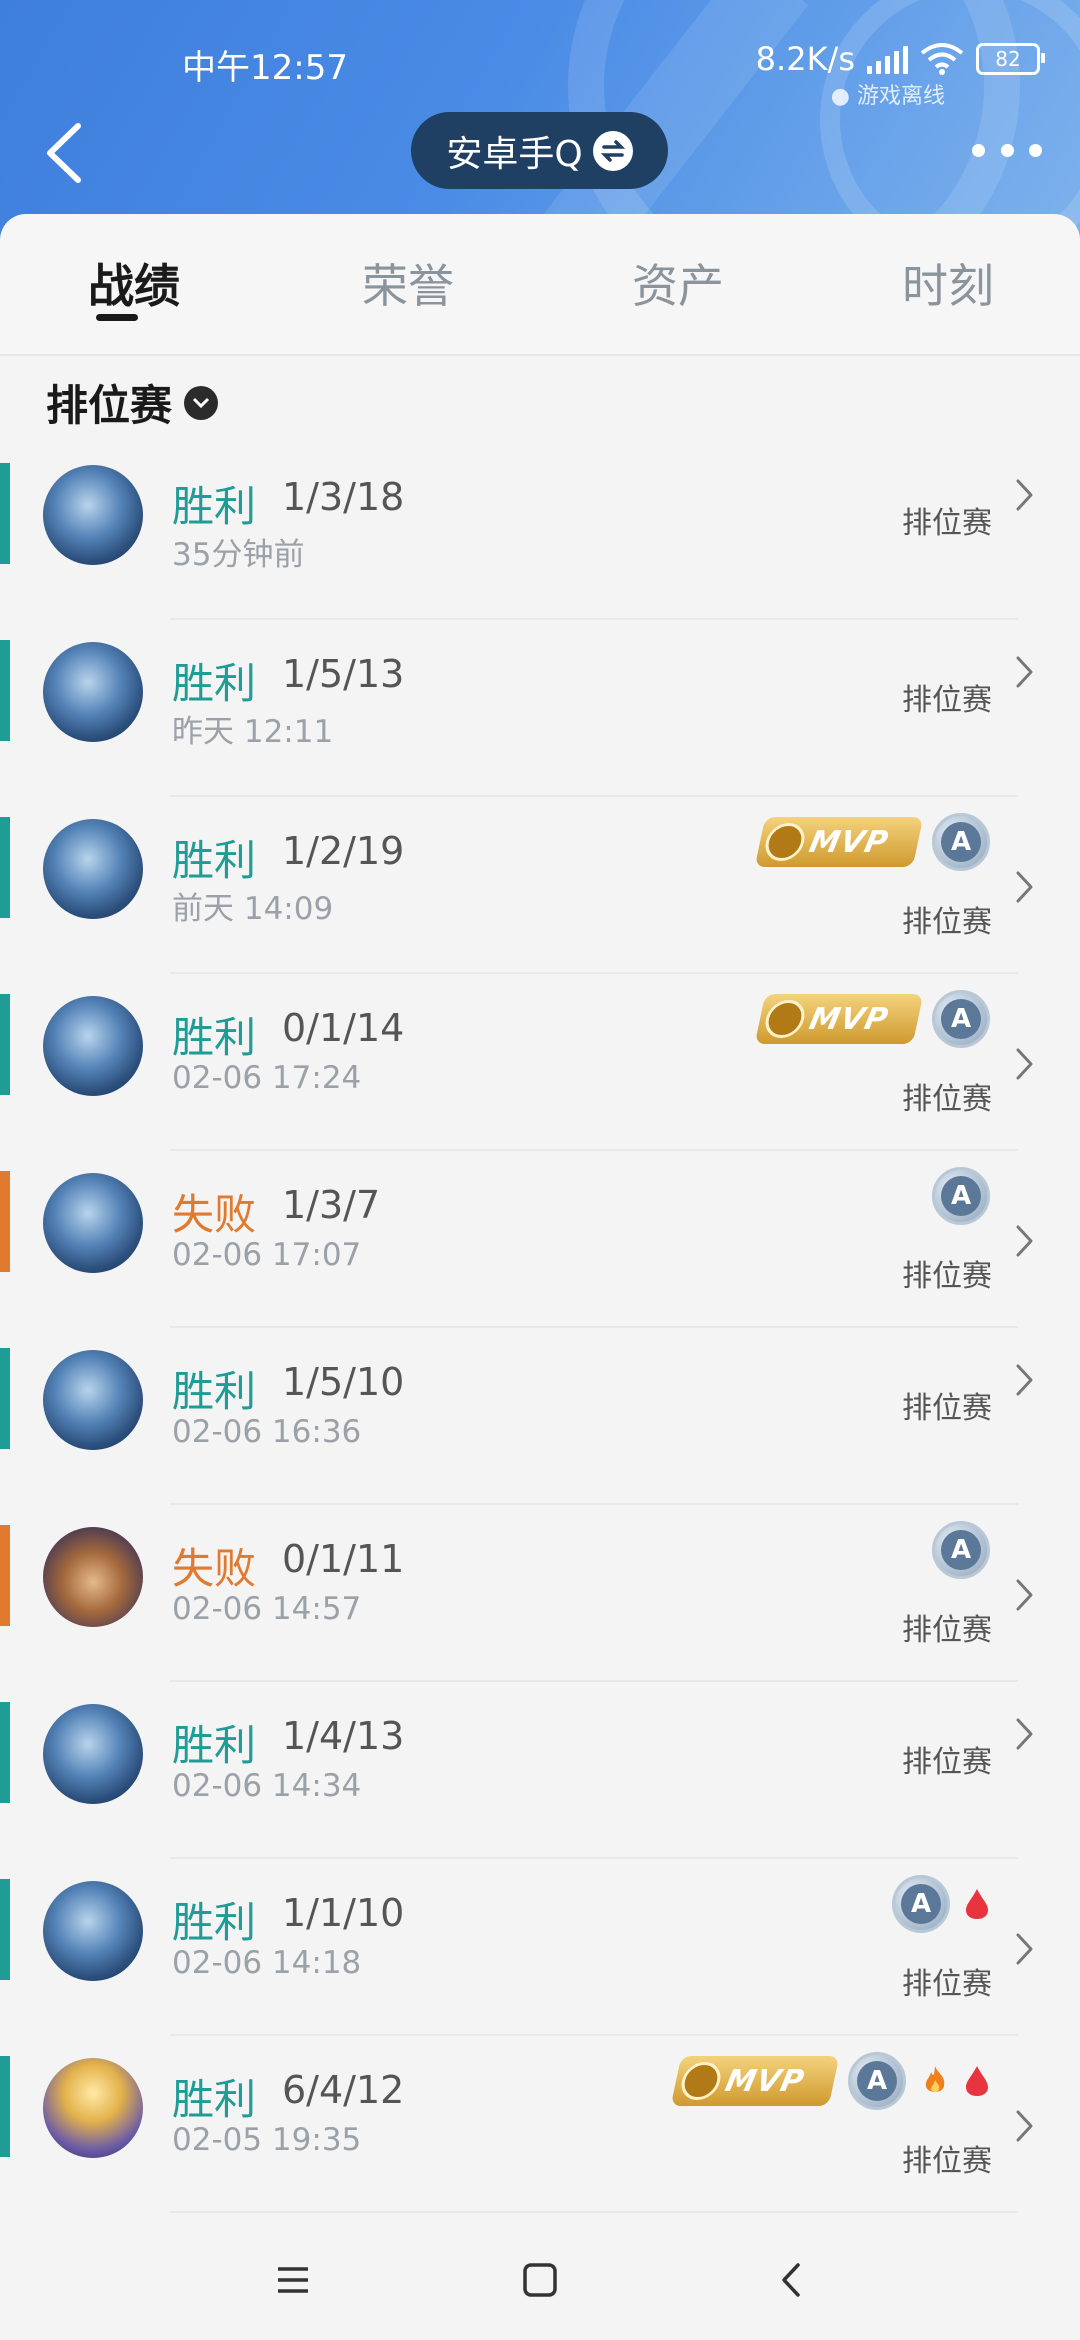 The width and height of the screenshot is (1080, 2340). What do you see at coordinates (935, 2079) in the screenshot?
I see `fire-icon` at bounding box center [935, 2079].